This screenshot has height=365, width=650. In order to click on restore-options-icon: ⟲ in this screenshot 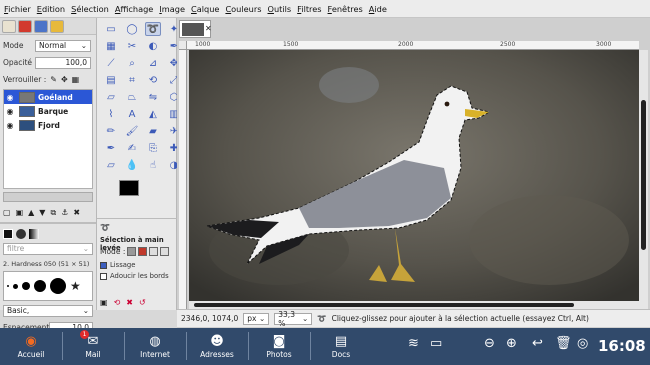, I will do `click(117, 302)`.